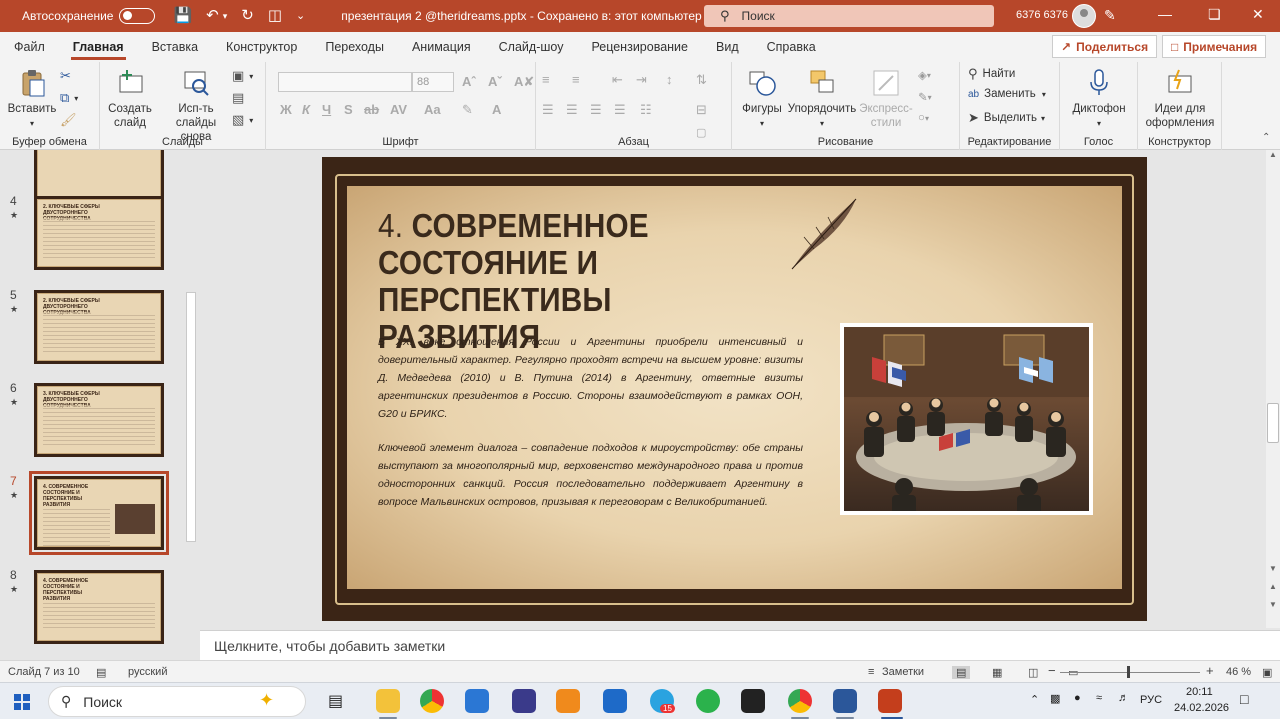  What do you see at coordinates (175, 47) in the screenshot?
I see `tab-insert: Вставка` at bounding box center [175, 47].